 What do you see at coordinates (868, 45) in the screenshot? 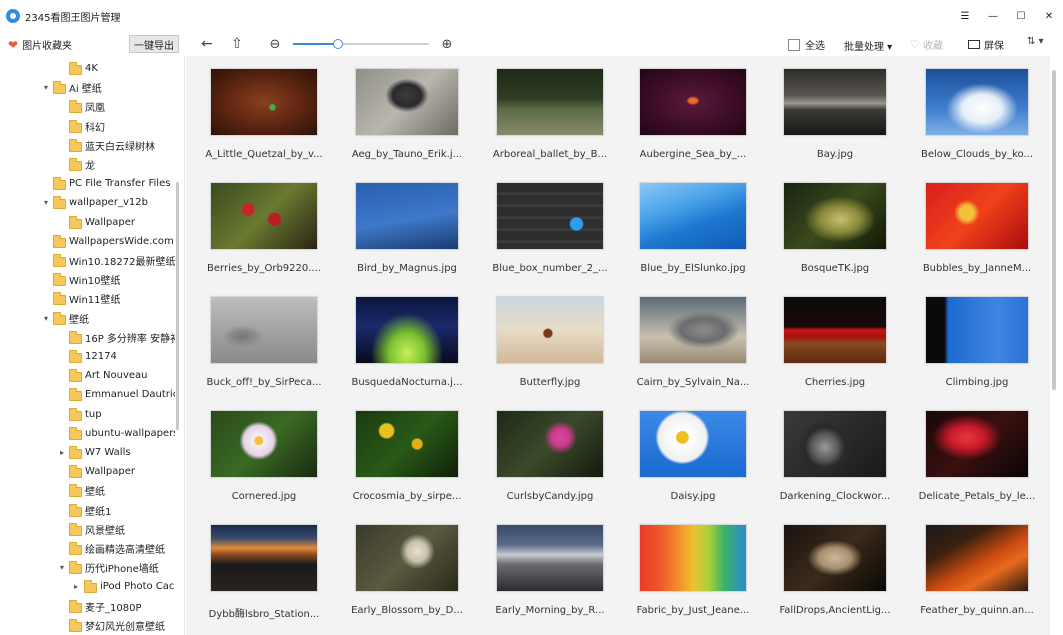
I see `batch-process-dropdown: 批量处理 ▾` at bounding box center [868, 45].